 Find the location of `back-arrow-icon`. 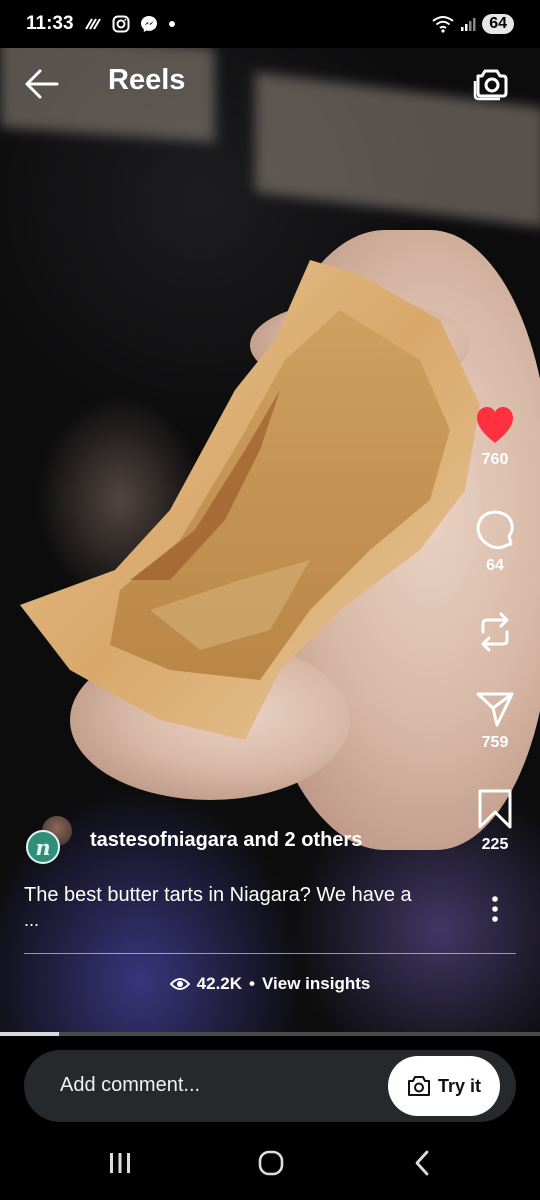

back-arrow-icon is located at coordinates (42, 84).